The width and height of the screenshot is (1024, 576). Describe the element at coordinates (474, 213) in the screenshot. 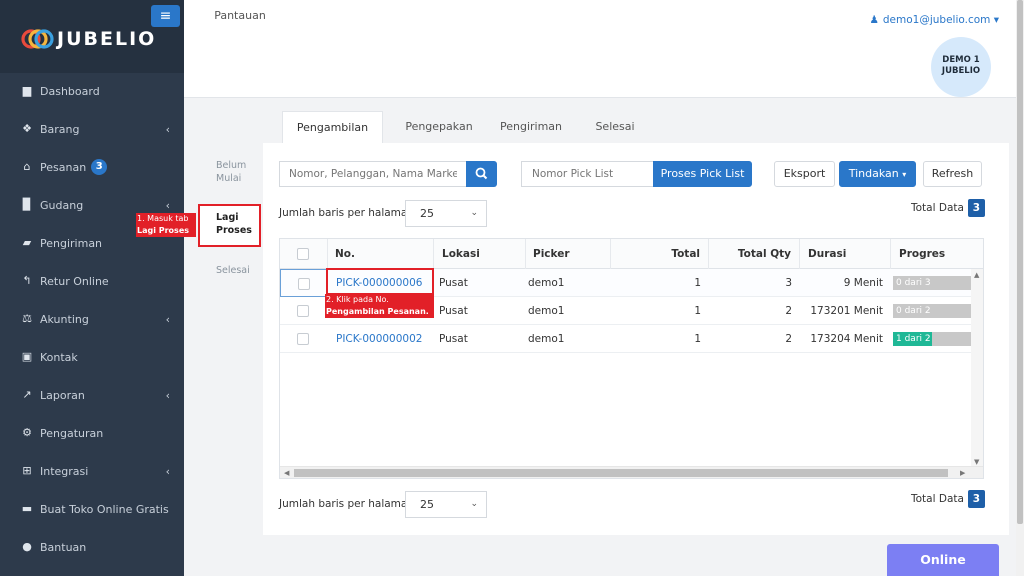

I see `chevron-down-icon: ⌄` at that location.